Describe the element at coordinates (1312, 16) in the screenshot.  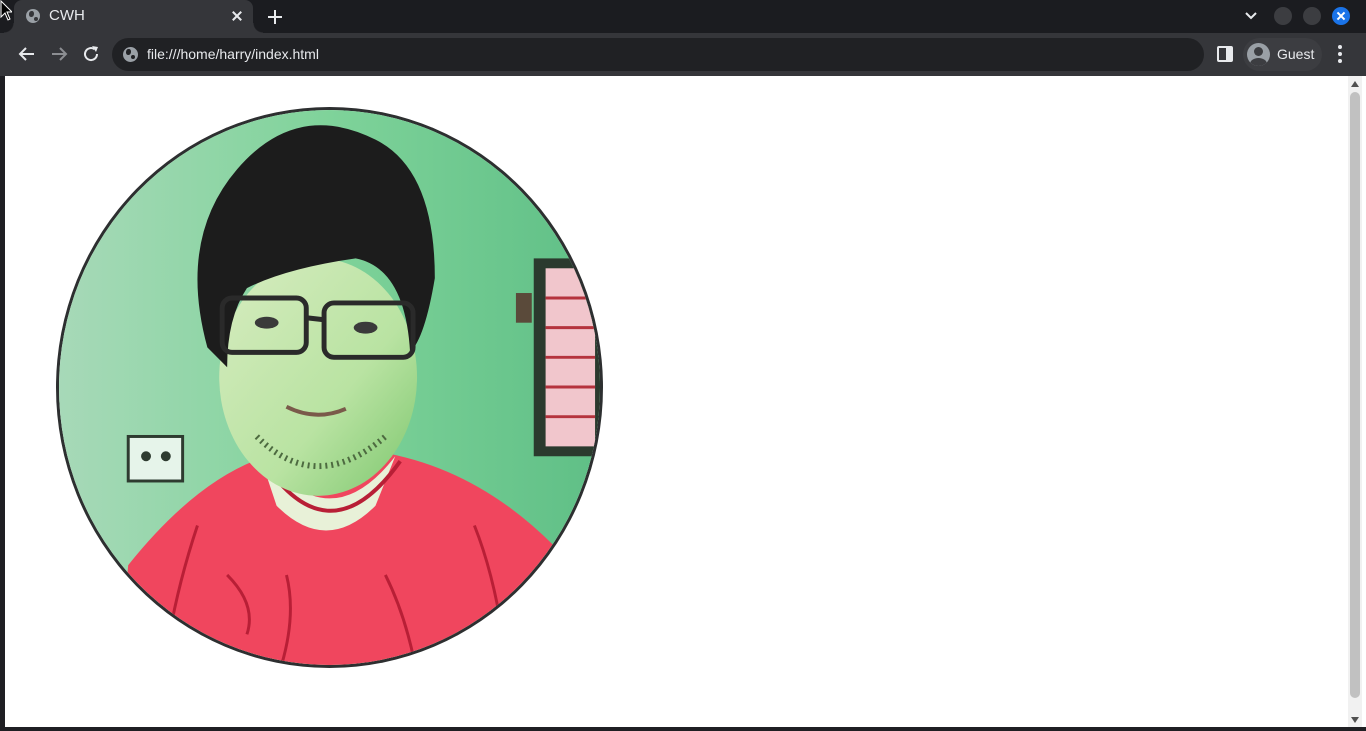
I see `maximize-button` at that location.